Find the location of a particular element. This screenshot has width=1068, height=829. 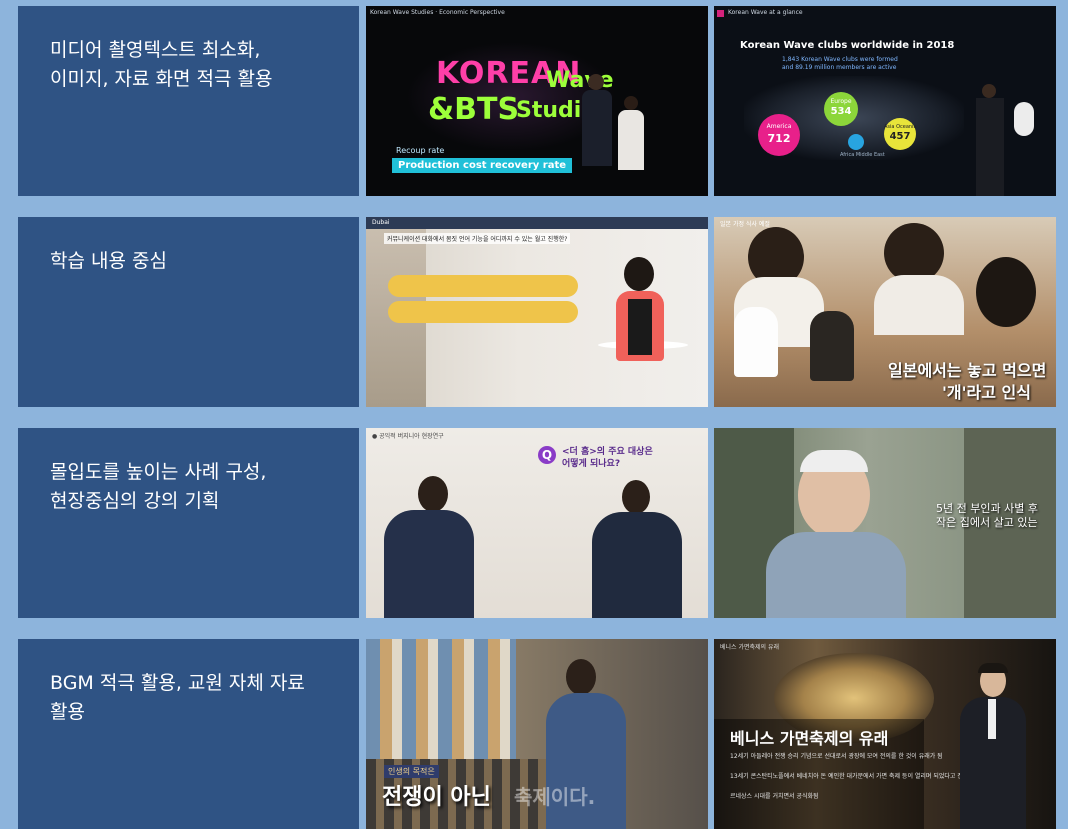

map-bubble: America 712 is located at coordinates (779, 135).